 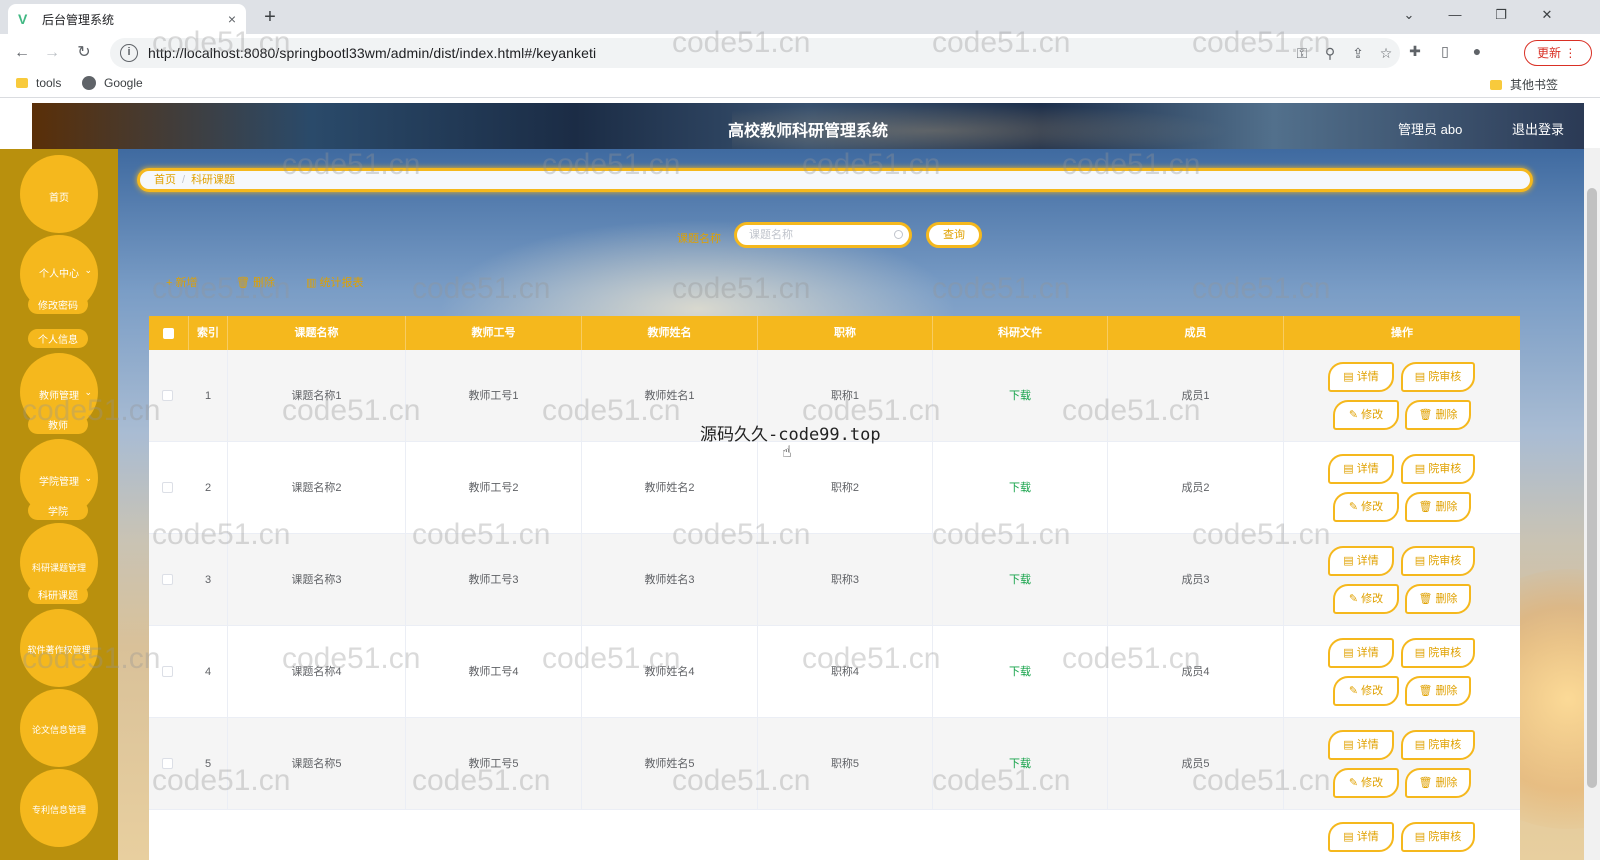 What do you see at coordinates (58, 304) in the screenshot?
I see `sidebar-sub-change-password: 修改密码` at bounding box center [58, 304].